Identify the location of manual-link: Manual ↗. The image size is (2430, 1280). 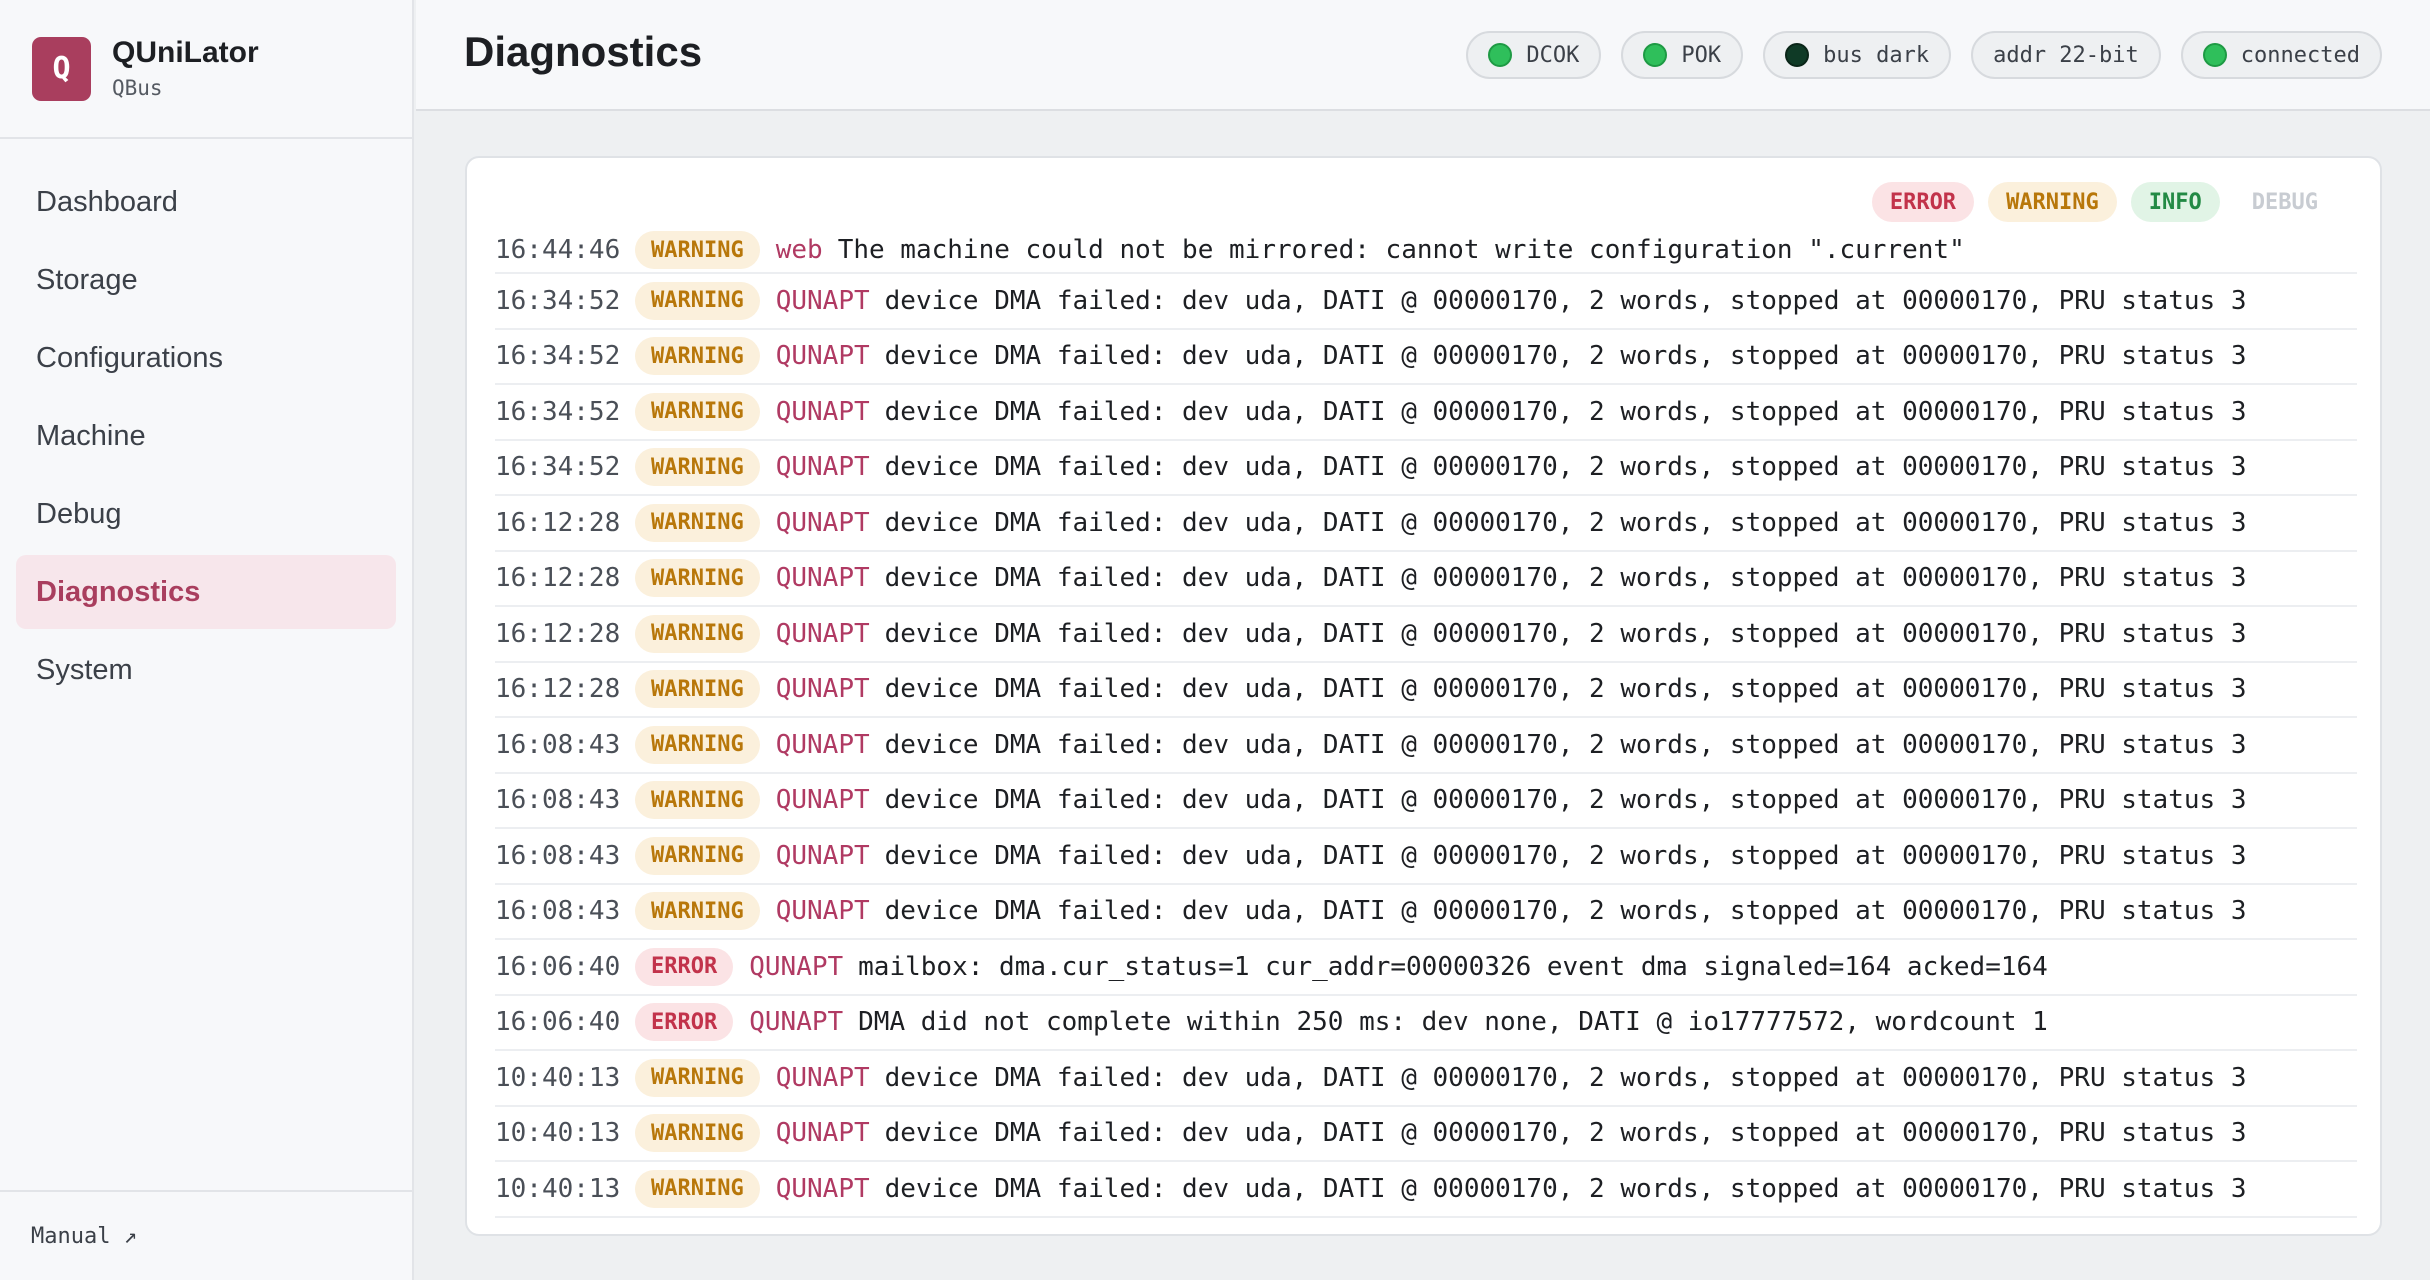
(84, 1236).